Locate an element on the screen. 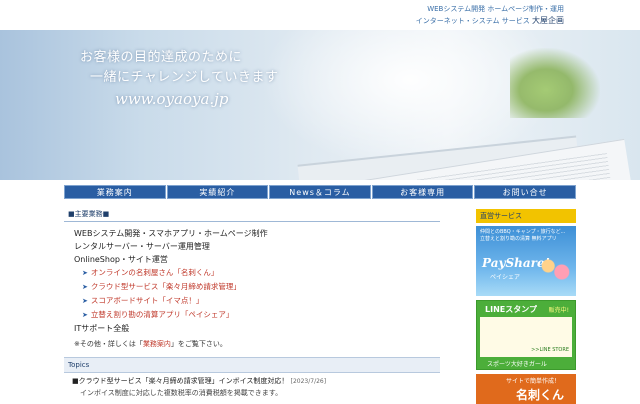 The width and height of the screenshot is (640, 404). line-stamp-caption: スポーツ大好きガール is located at coordinates (517, 364).